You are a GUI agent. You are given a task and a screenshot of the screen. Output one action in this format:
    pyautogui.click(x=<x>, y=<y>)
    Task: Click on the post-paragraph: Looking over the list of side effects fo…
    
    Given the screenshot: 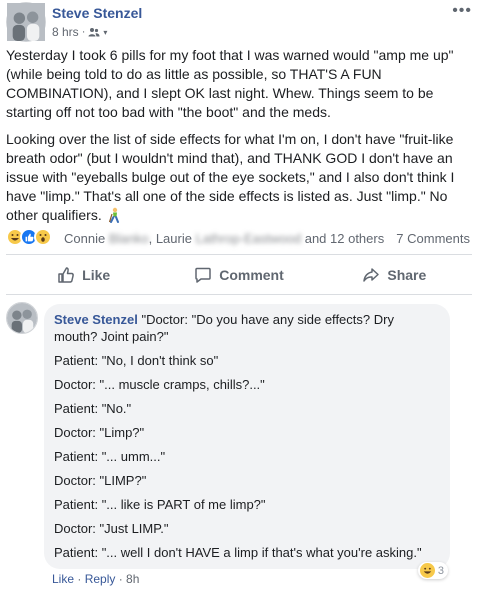 What is the action you would take?
    pyautogui.click(x=230, y=177)
    